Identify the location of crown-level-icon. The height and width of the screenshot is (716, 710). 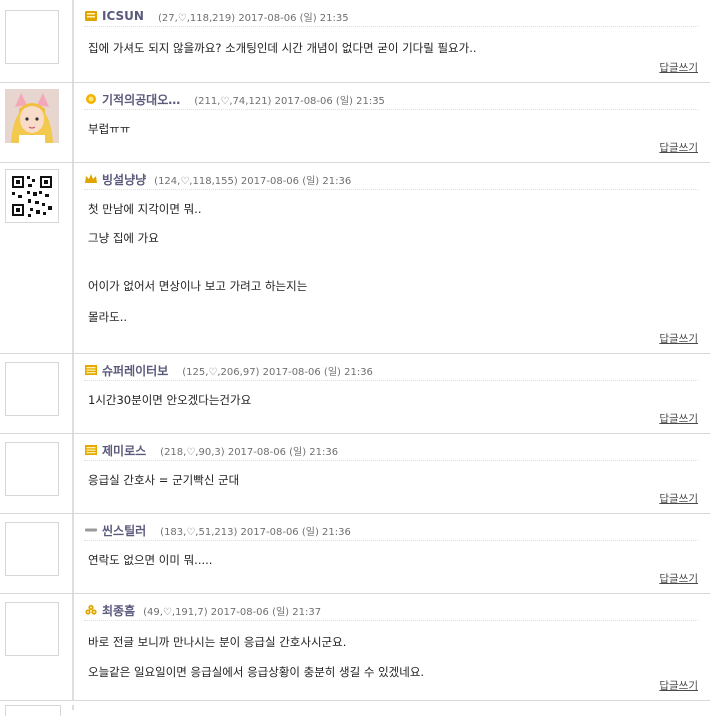
(91, 179).